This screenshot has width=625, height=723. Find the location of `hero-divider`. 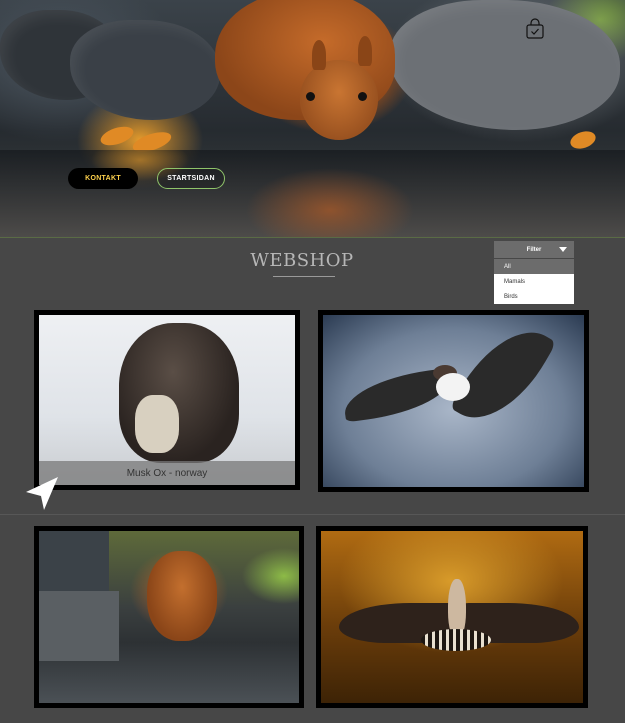

hero-divider is located at coordinates (312, 237).